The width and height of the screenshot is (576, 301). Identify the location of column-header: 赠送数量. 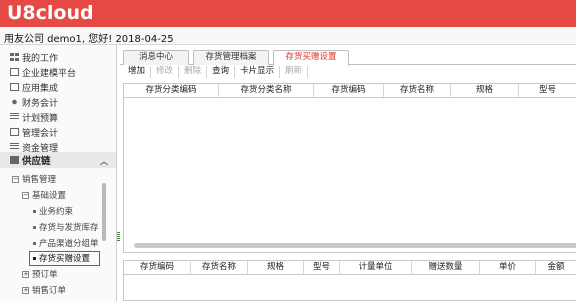
(446, 267).